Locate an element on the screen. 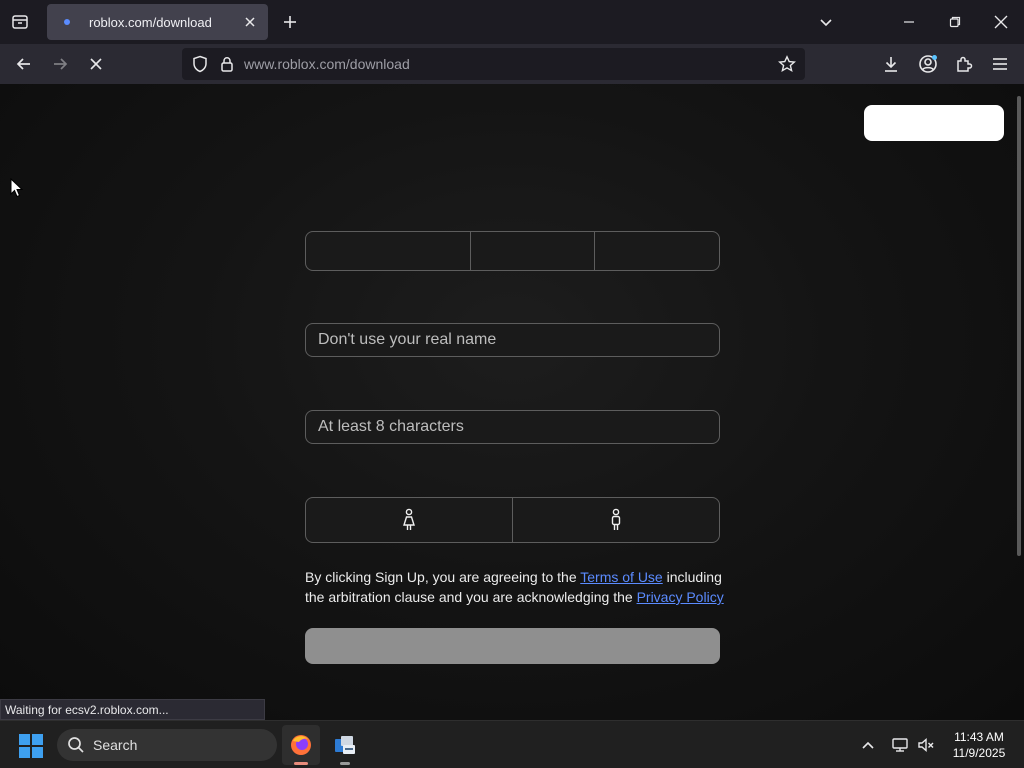  birthday-year-select is located at coordinates (657, 251).